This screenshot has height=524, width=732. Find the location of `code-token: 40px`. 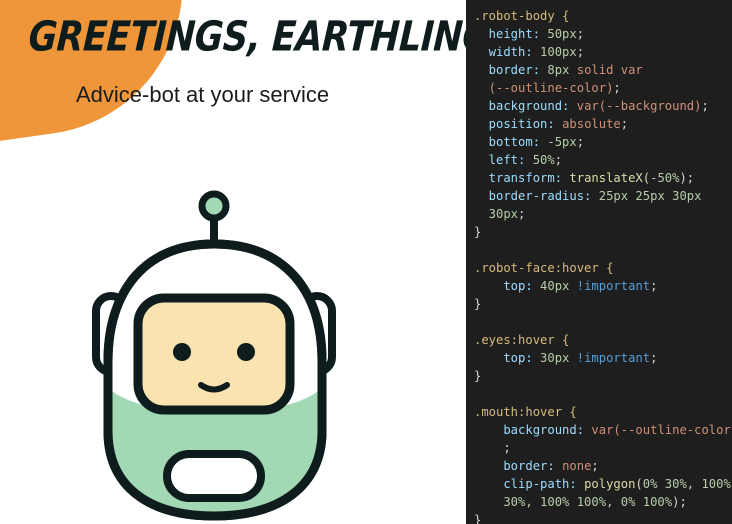

code-token: 40px is located at coordinates (555, 286).